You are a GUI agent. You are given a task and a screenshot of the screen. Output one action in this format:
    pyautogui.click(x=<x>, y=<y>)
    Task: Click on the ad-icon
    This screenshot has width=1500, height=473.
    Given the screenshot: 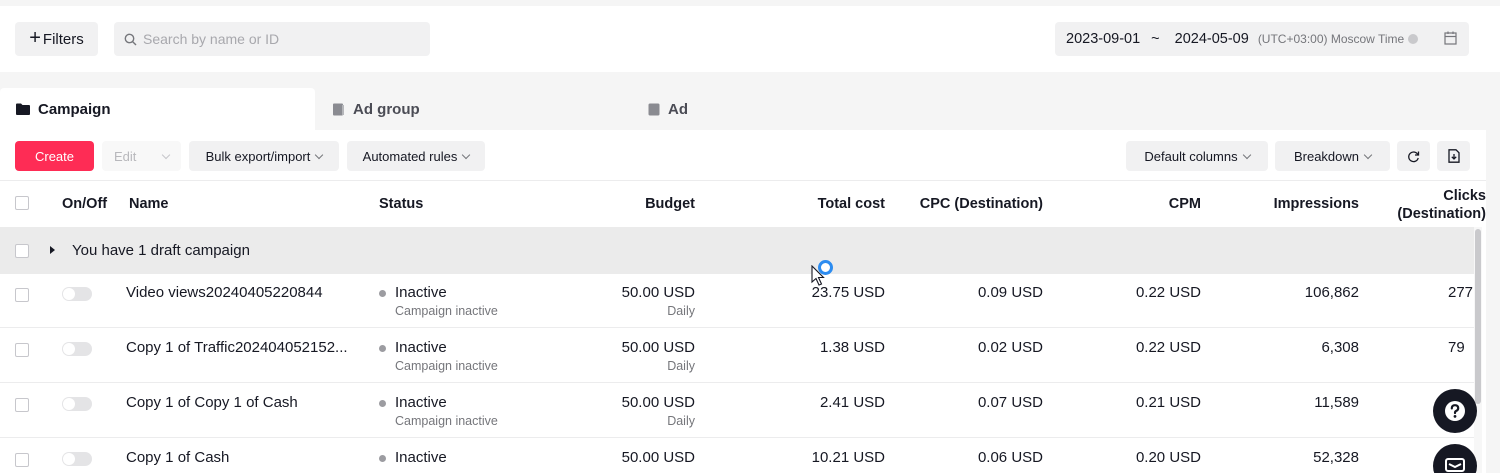 What is the action you would take?
    pyautogui.click(x=654, y=109)
    